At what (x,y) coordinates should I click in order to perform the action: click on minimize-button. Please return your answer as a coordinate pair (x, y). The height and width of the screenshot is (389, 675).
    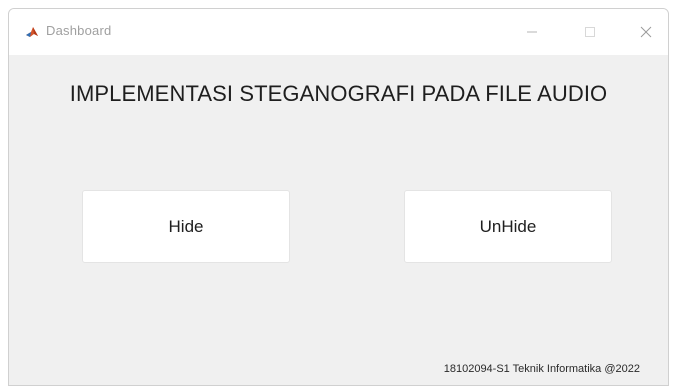
    Looking at the image, I should click on (532, 32).